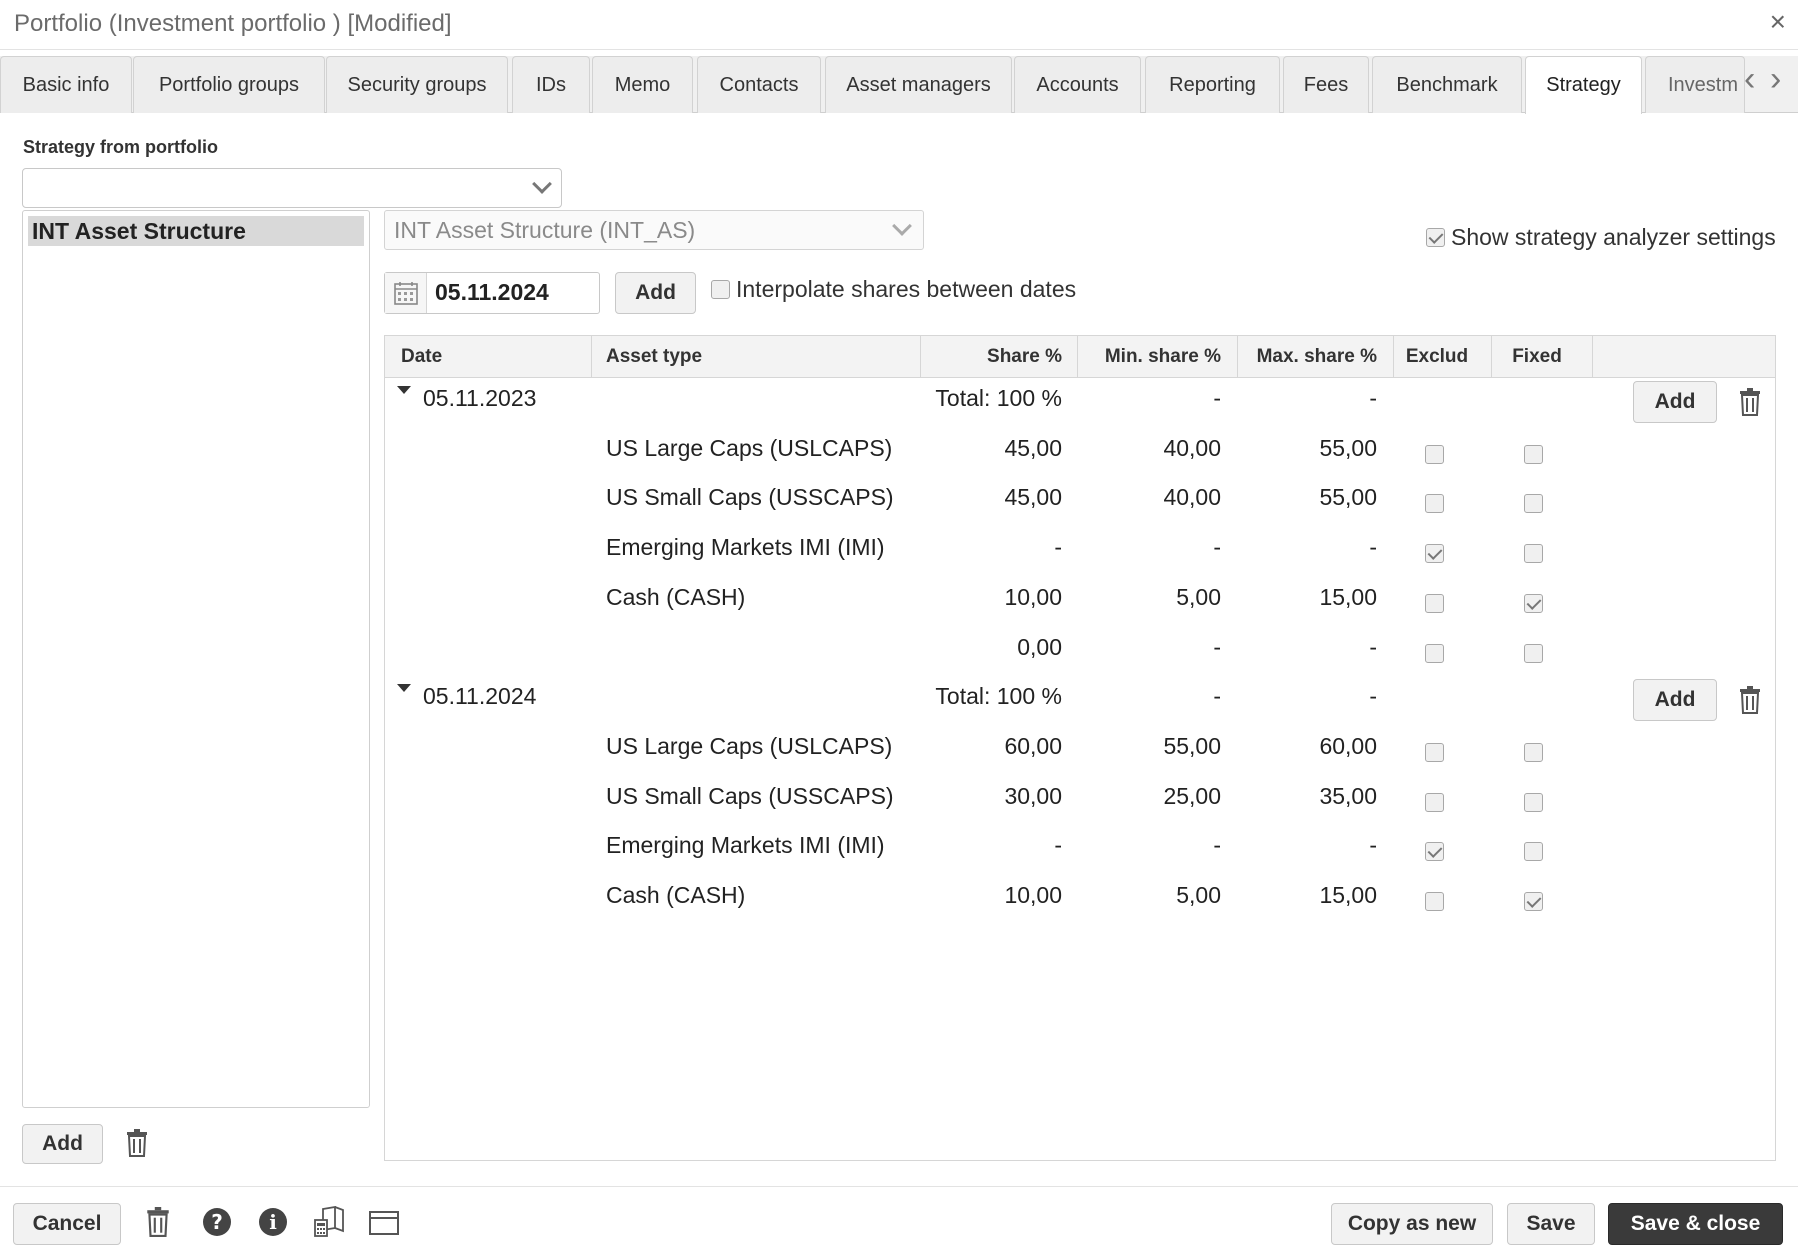  I want to click on group-max: -, so click(1373, 398).